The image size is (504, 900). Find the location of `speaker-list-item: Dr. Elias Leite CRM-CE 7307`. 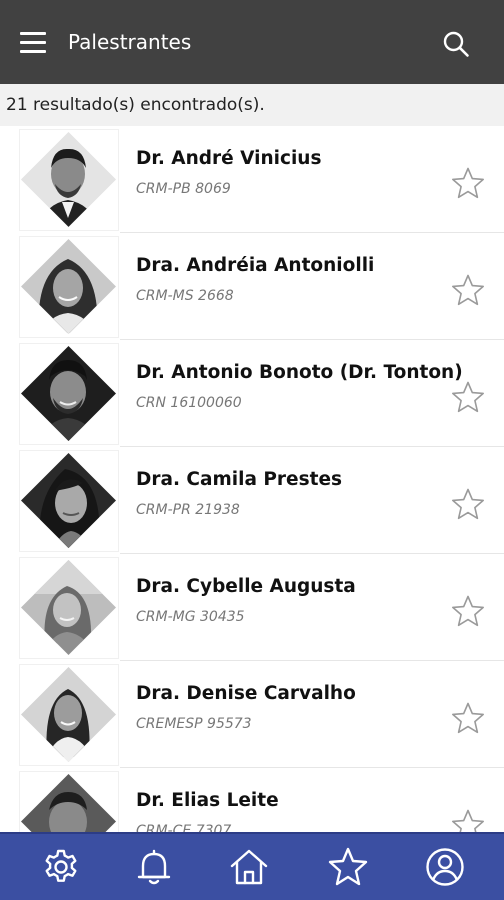

speaker-list-item: Dr. Elias Leite CRM-CE 7307 is located at coordinates (252, 800).